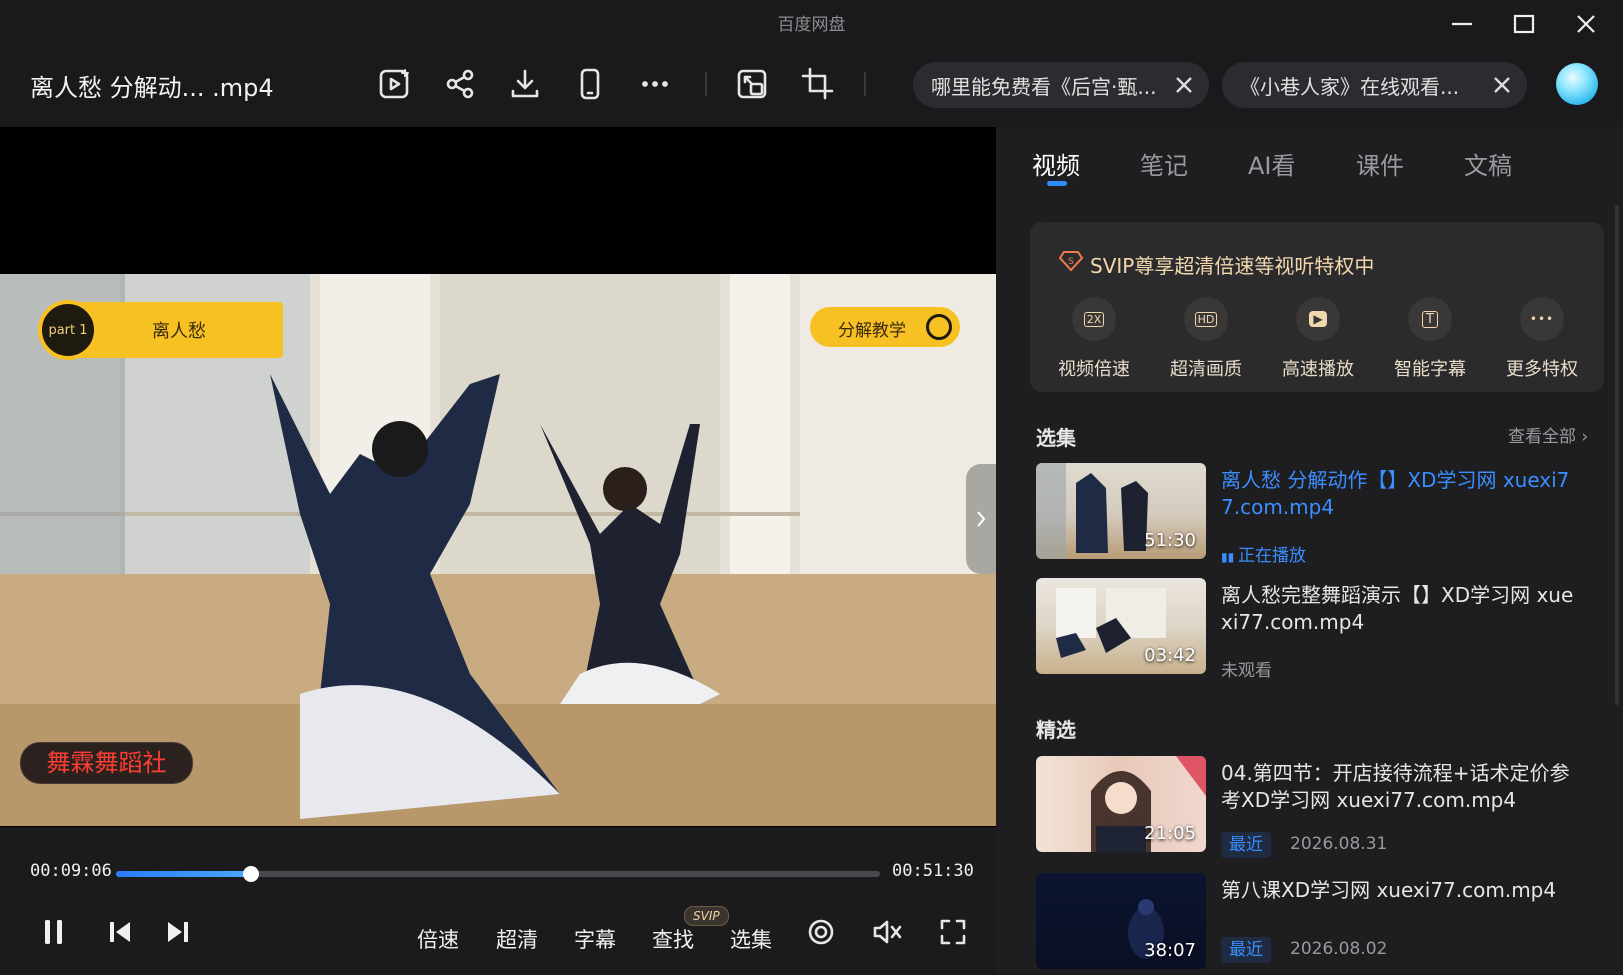 The height and width of the screenshot is (975, 1623). I want to click on share-button, so click(460, 84).